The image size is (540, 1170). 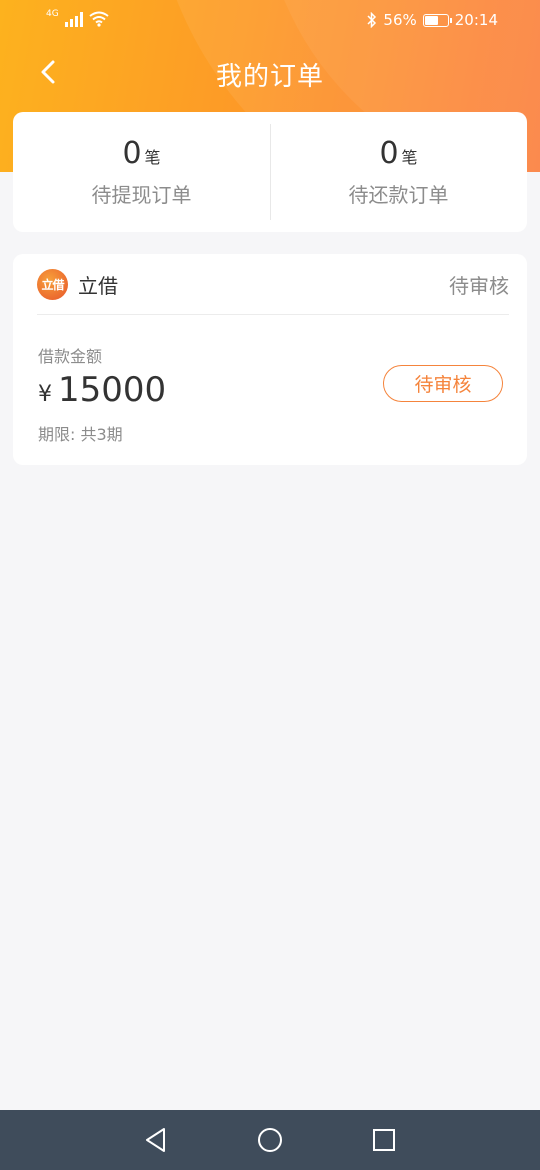 I want to click on nav-bar: 我的订单, so click(x=270, y=72).